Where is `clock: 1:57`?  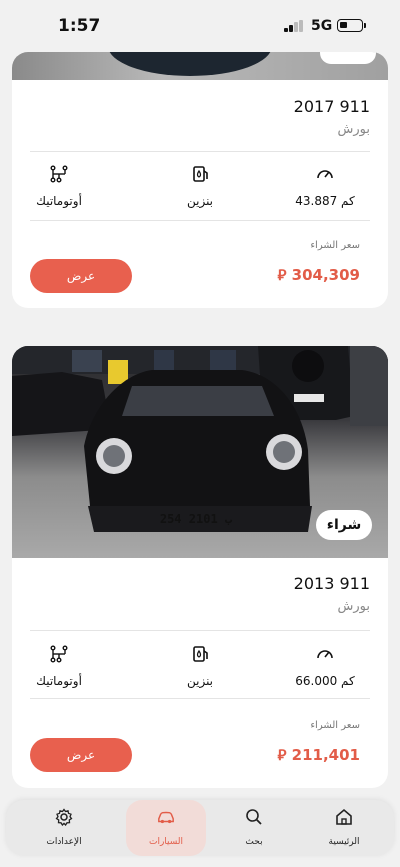 clock: 1:57 is located at coordinates (79, 26).